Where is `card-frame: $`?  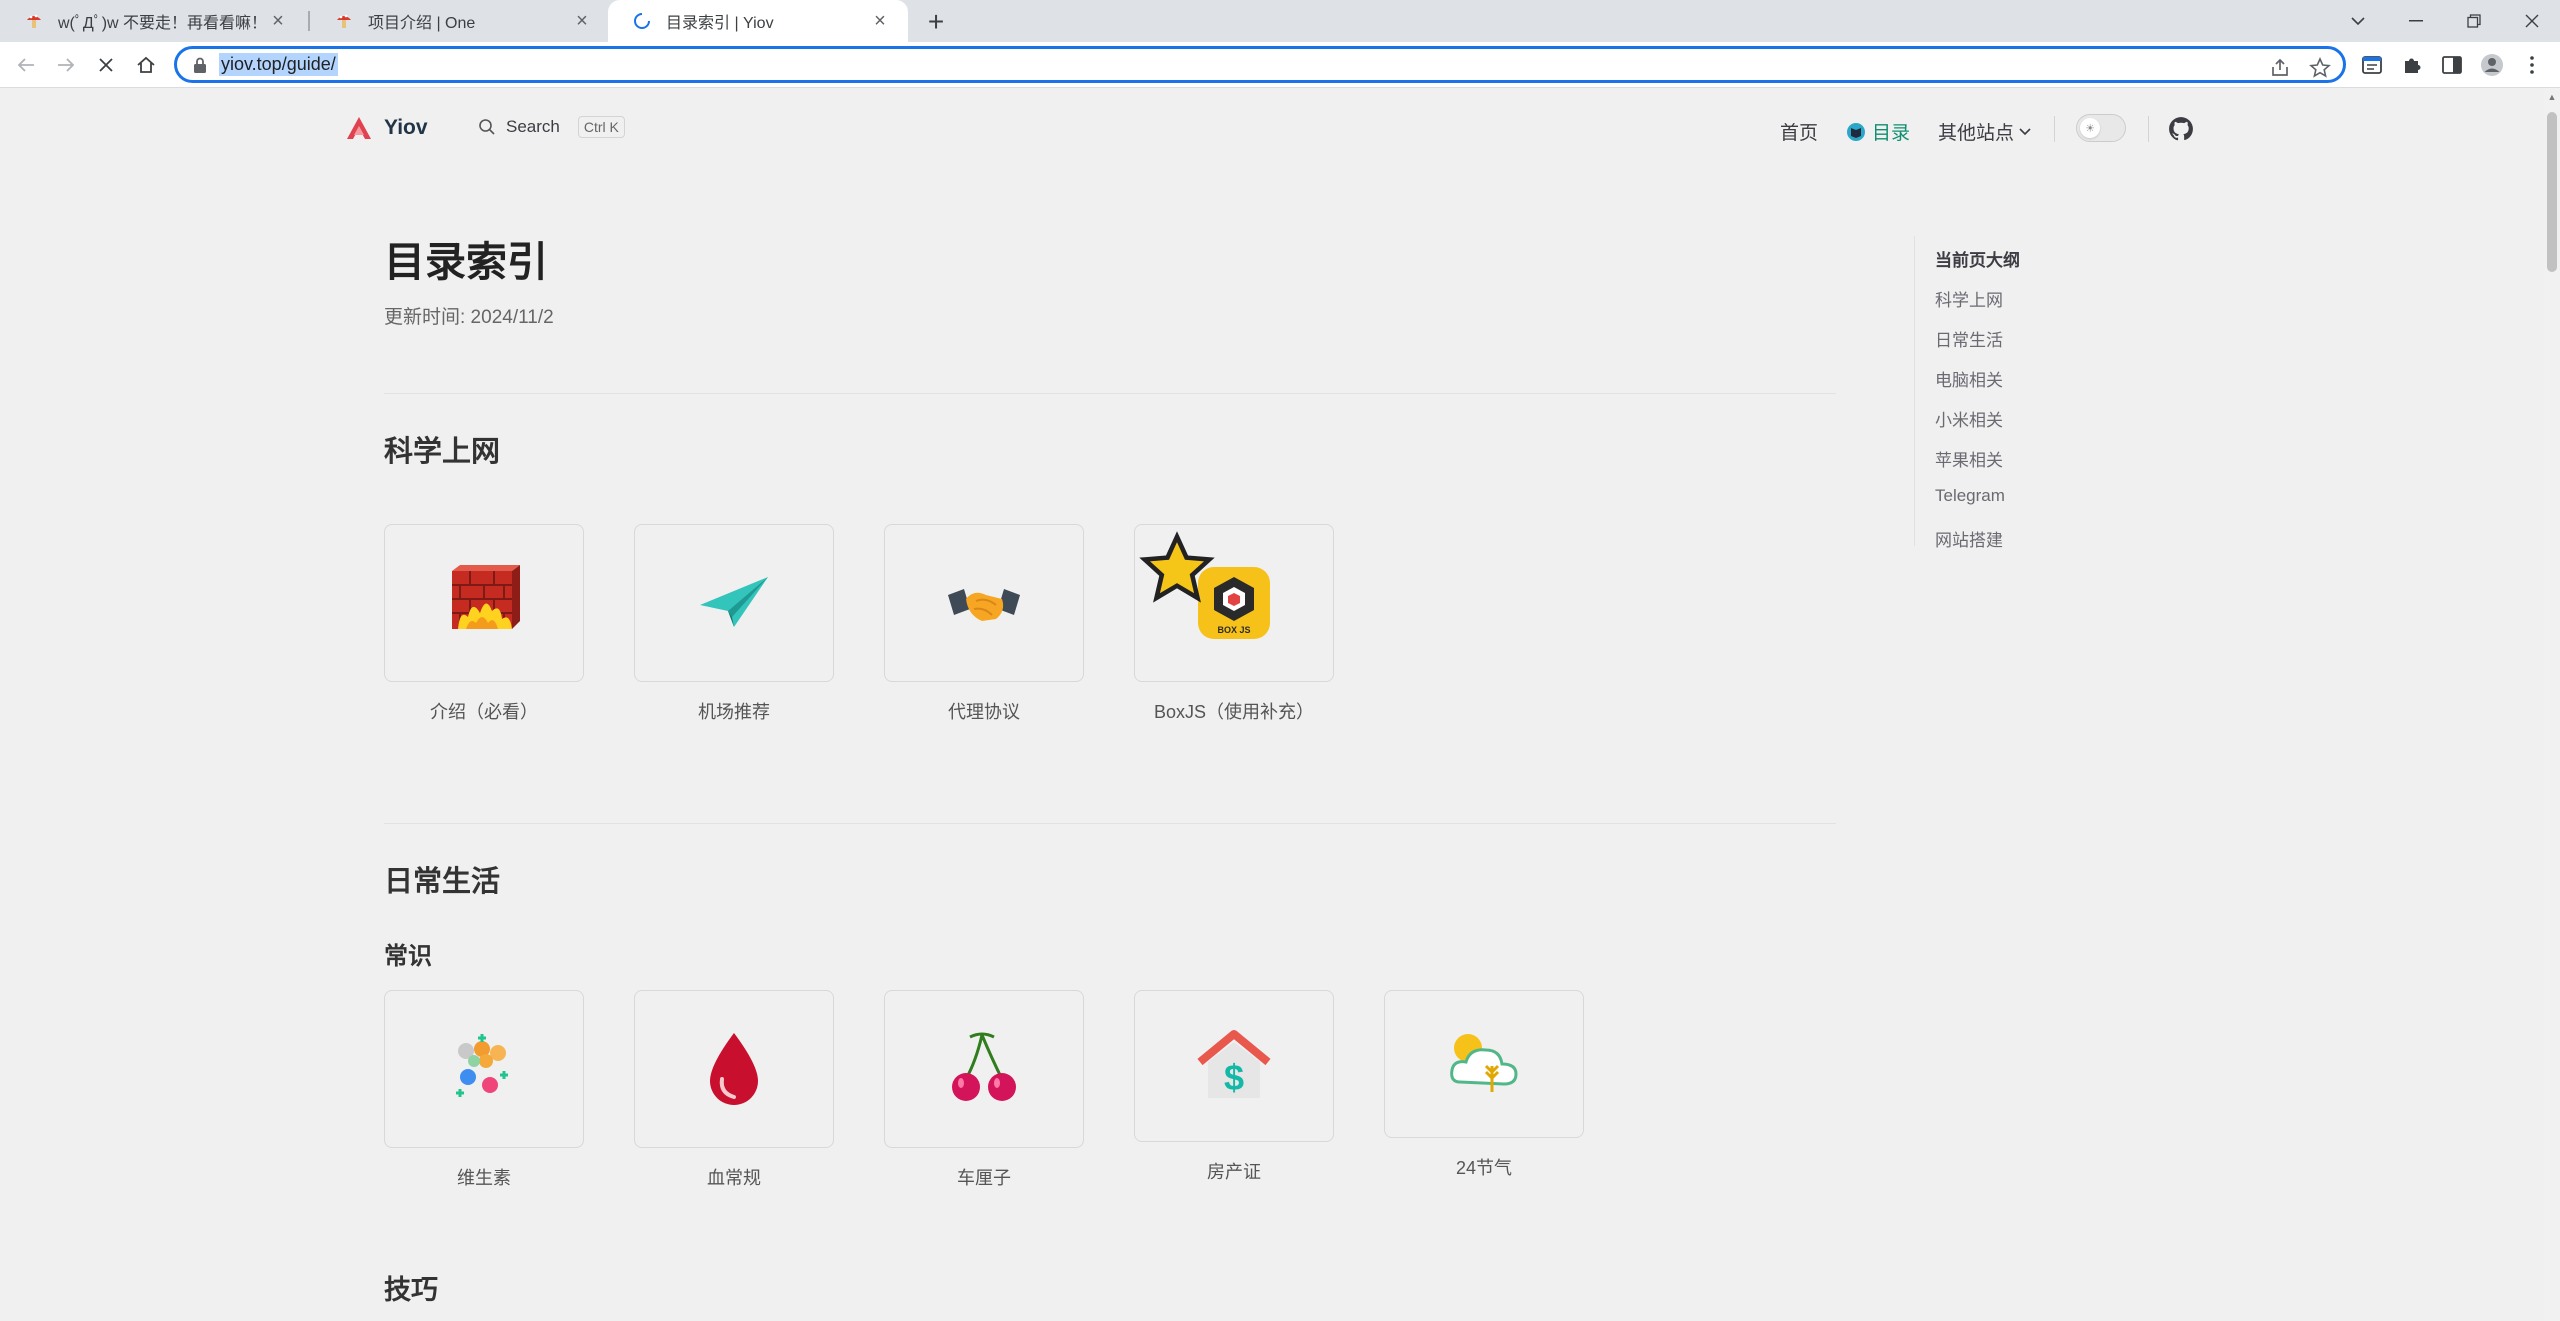 card-frame: $ is located at coordinates (1234, 1066).